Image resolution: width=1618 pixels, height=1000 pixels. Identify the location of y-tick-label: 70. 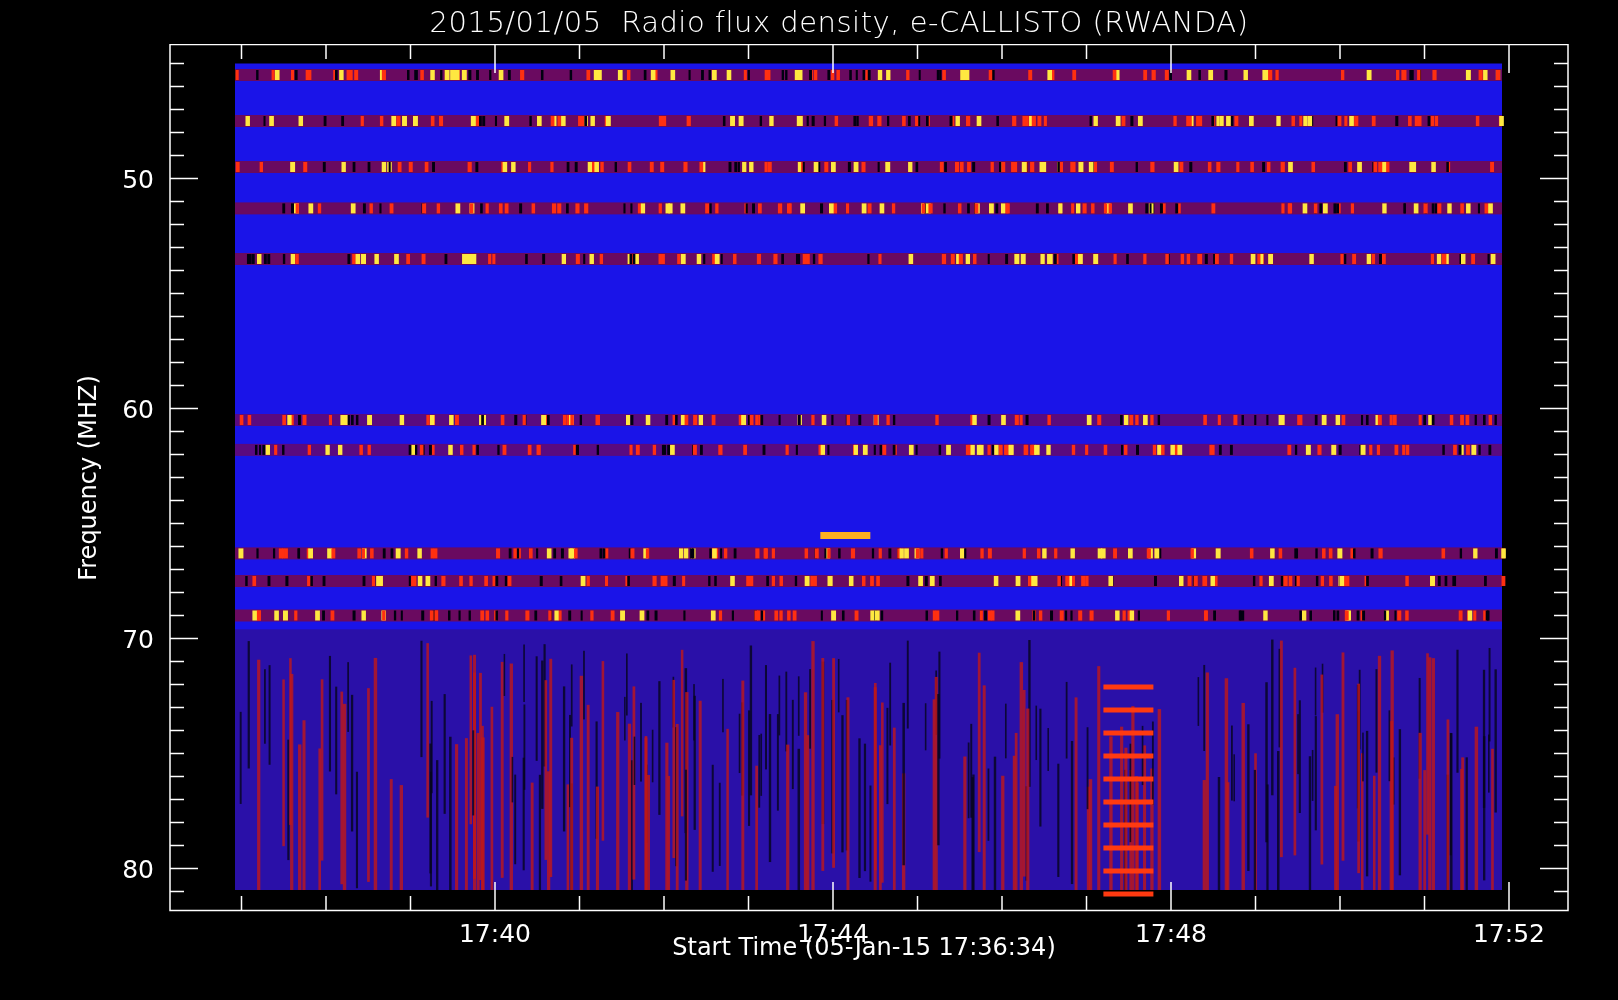
(138, 639).